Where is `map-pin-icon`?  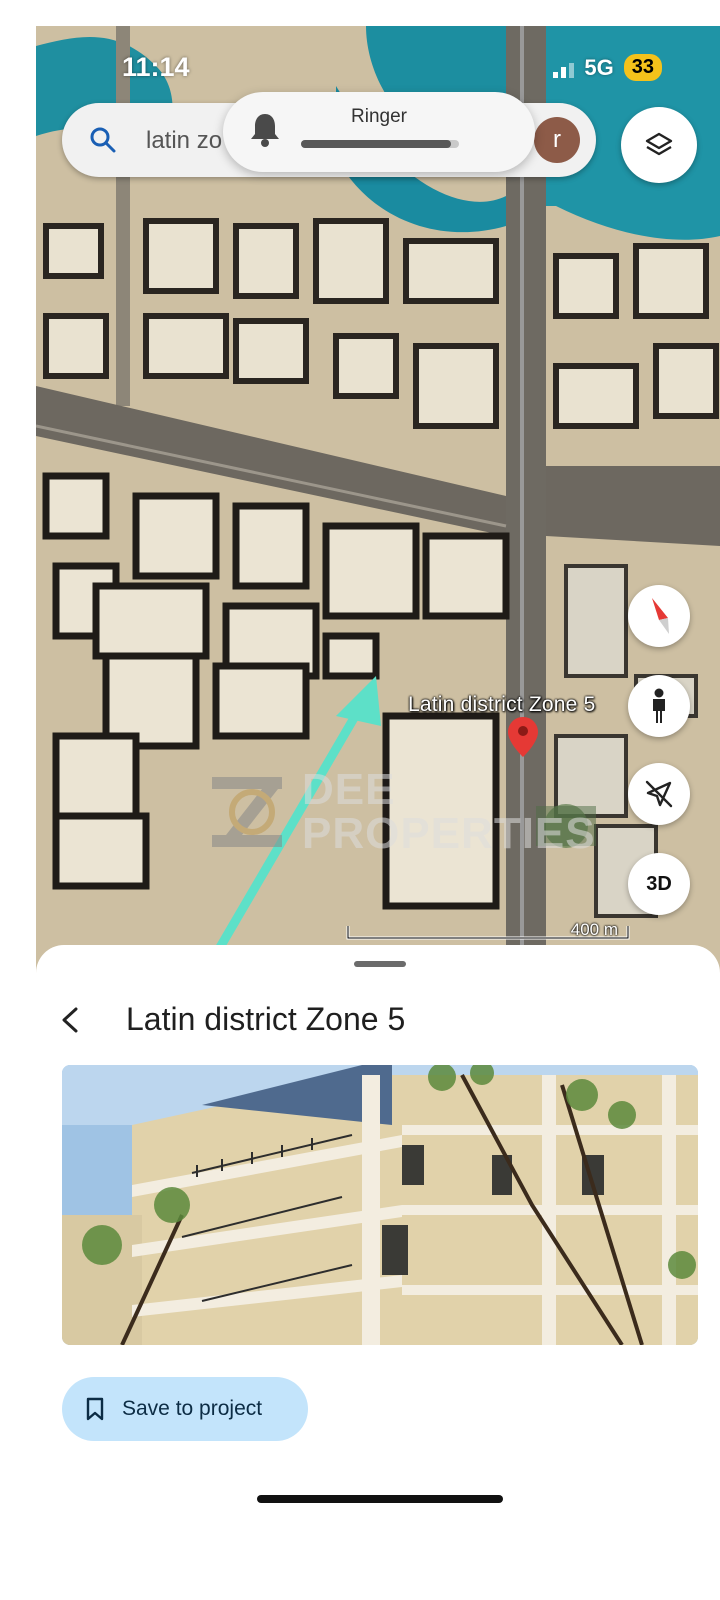
map-pin-icon is located at coordinates (523, 737).